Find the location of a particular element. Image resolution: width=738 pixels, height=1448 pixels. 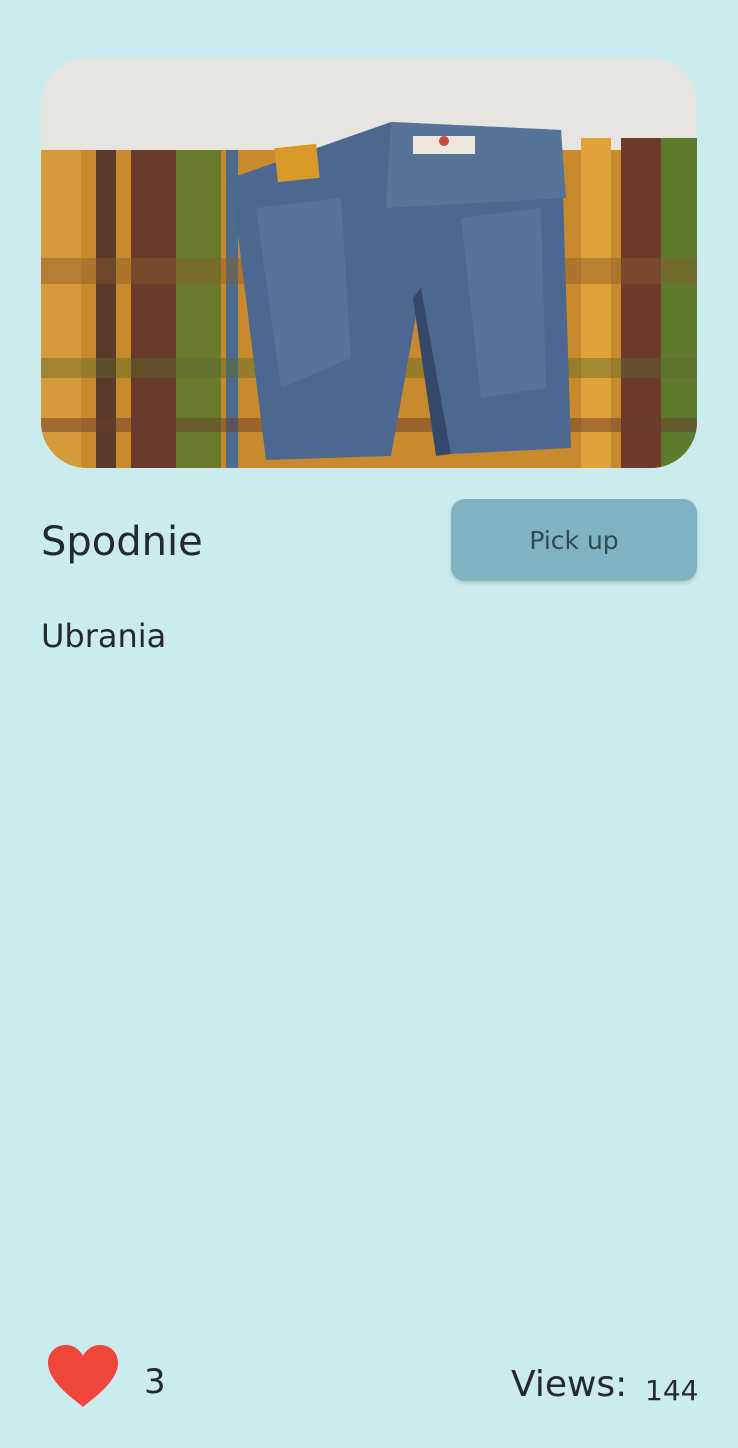

views-count: 144 is located at coordinates (672, 1390).